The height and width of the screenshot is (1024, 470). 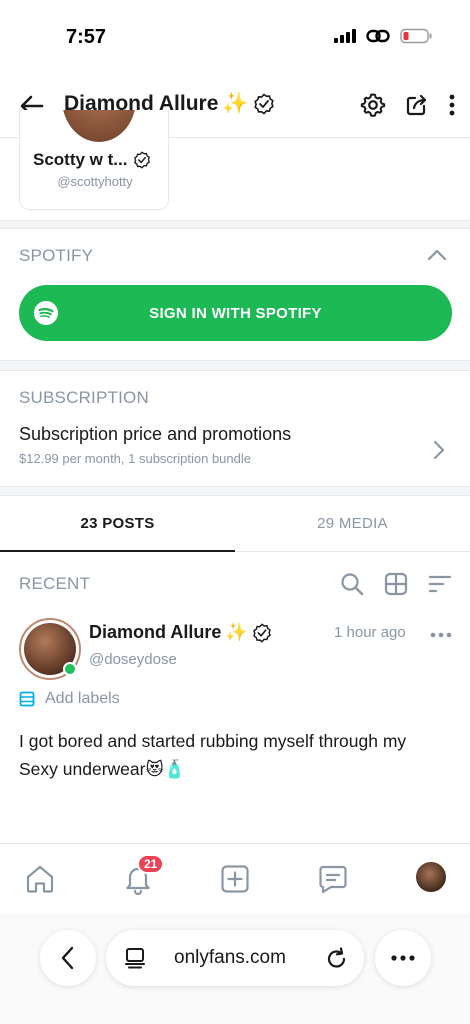 I want to click on settings-gear-icon, so click(x=373, y=105).